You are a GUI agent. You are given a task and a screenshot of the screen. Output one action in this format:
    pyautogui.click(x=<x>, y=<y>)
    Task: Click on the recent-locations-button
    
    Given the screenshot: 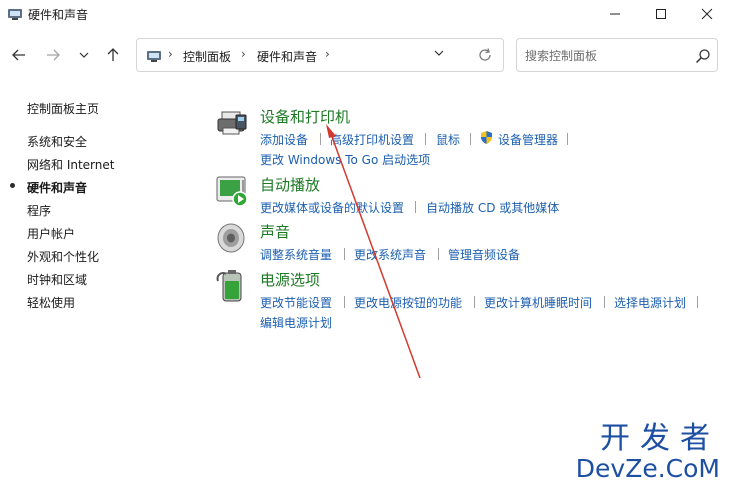 What is the action you would take?
    pyautogui.click(x=84, y=55)
    